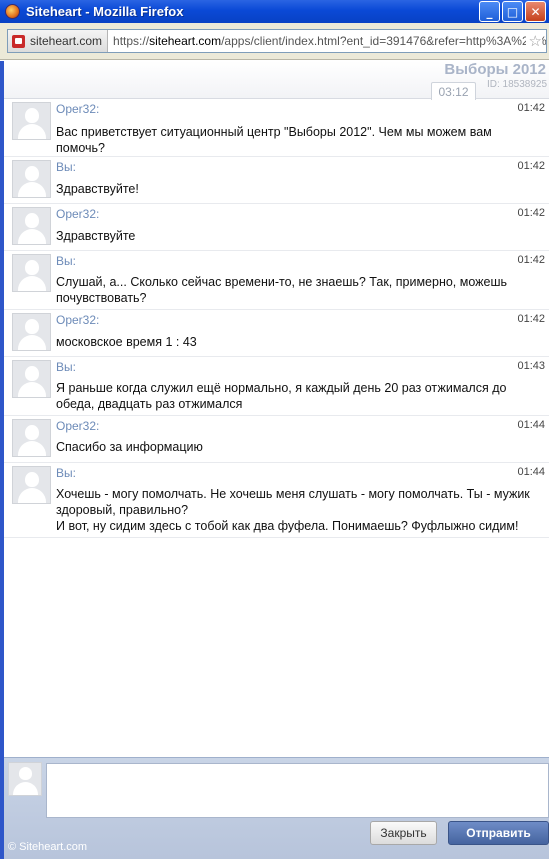 The height and width of the screenshot is (859, 549). Describe the element at coordinates (531, 366) in the screenshot. I see `message-time: 01:43` at that location.